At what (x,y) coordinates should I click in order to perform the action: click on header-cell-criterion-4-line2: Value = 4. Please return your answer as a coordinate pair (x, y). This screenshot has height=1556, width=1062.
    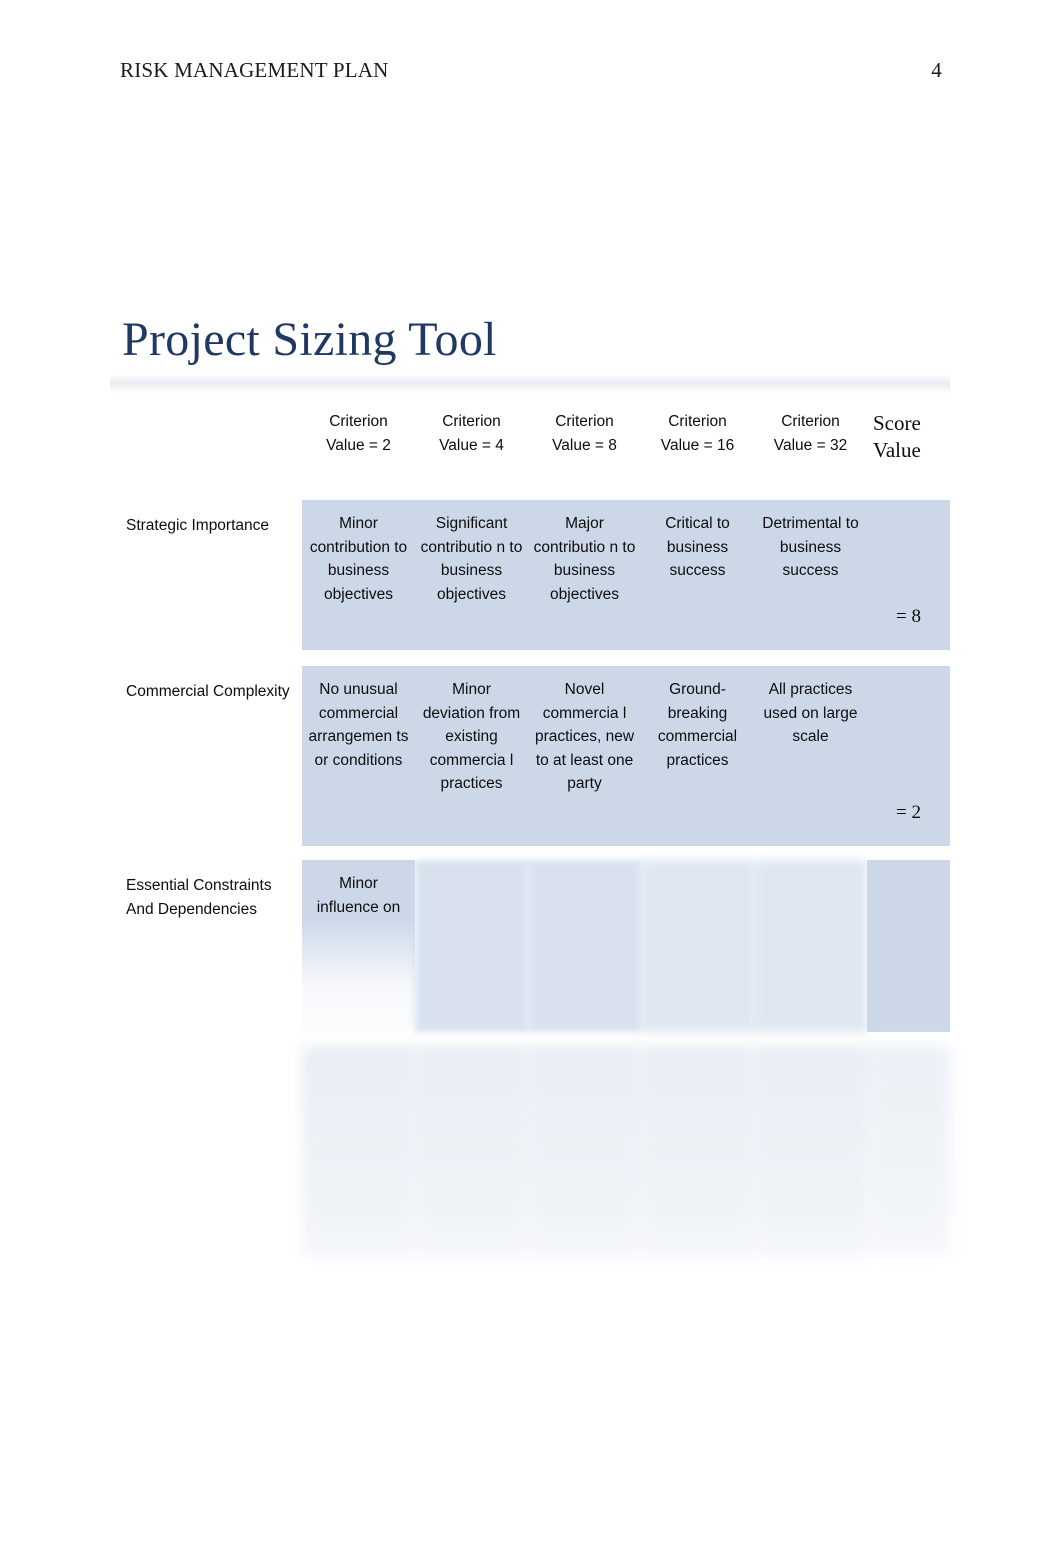
    Looking at the image, I should click on (471, 445).